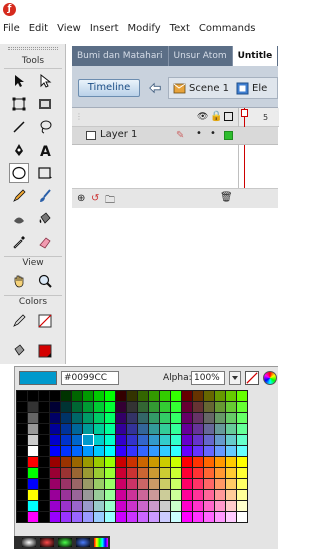  What do you see at coordinates (19, 351) in the screenshot?
I see `fill-color-icon` at bounding box center [19, 351].